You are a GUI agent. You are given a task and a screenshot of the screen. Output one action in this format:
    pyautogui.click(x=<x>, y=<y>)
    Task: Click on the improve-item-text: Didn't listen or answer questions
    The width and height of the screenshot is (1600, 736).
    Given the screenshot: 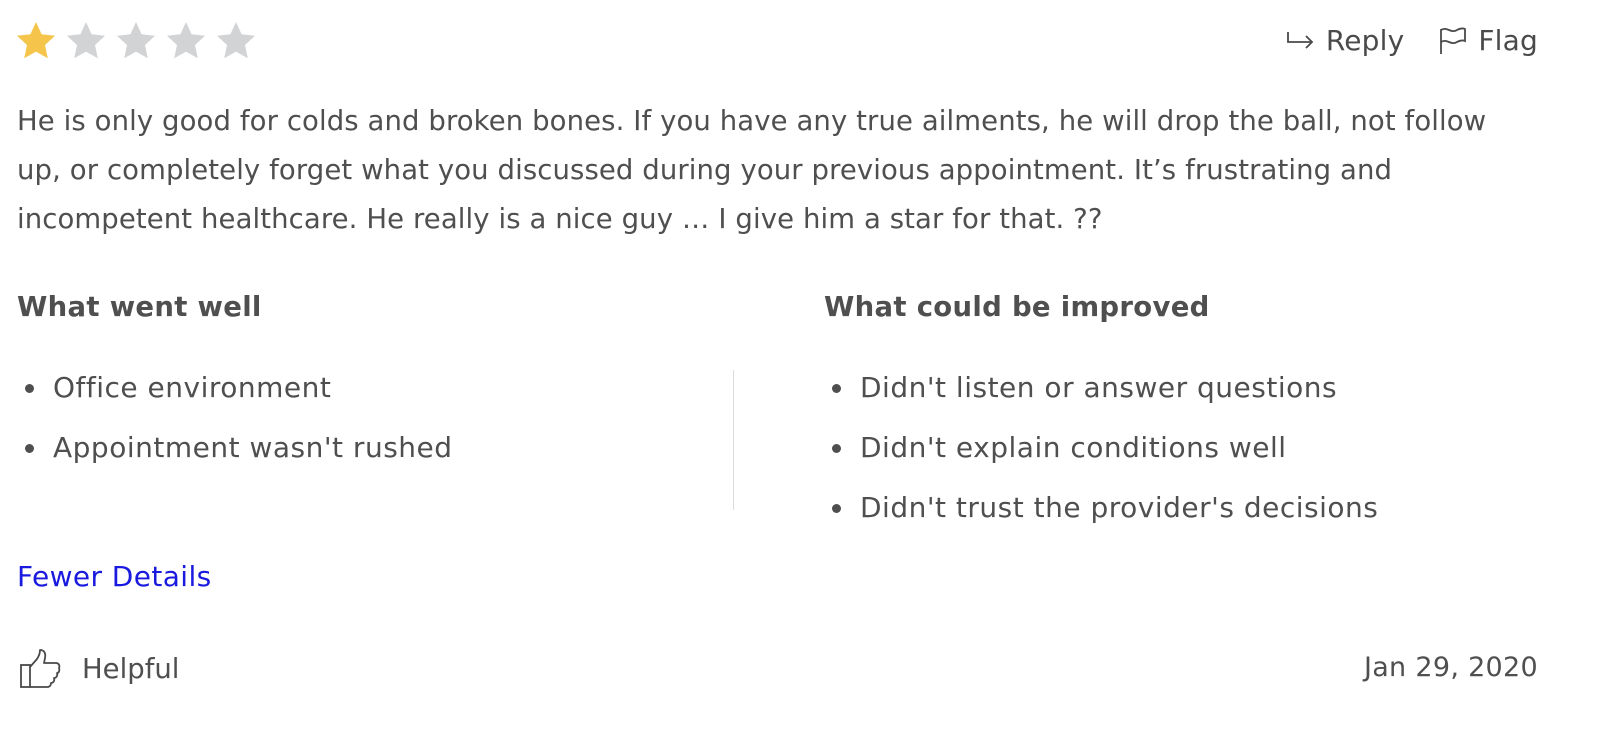 What is the action you would take?
    pyautogui.click(x=1099, y=387)
    